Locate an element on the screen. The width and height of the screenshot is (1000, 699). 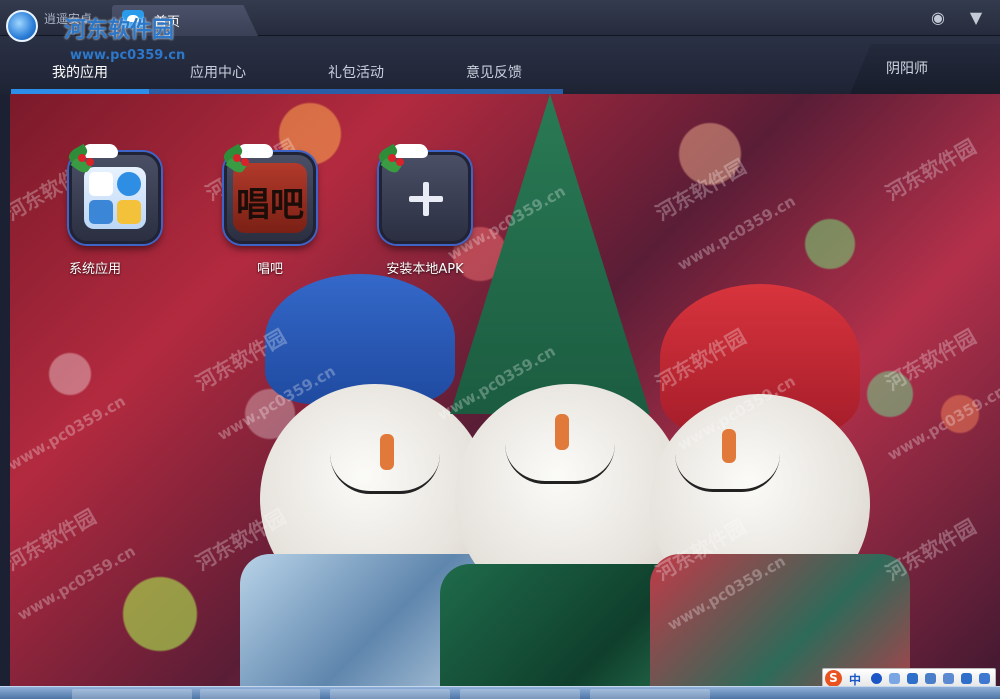
tab-gift-events: 礼包活动 is located at coordinates (356, 65).